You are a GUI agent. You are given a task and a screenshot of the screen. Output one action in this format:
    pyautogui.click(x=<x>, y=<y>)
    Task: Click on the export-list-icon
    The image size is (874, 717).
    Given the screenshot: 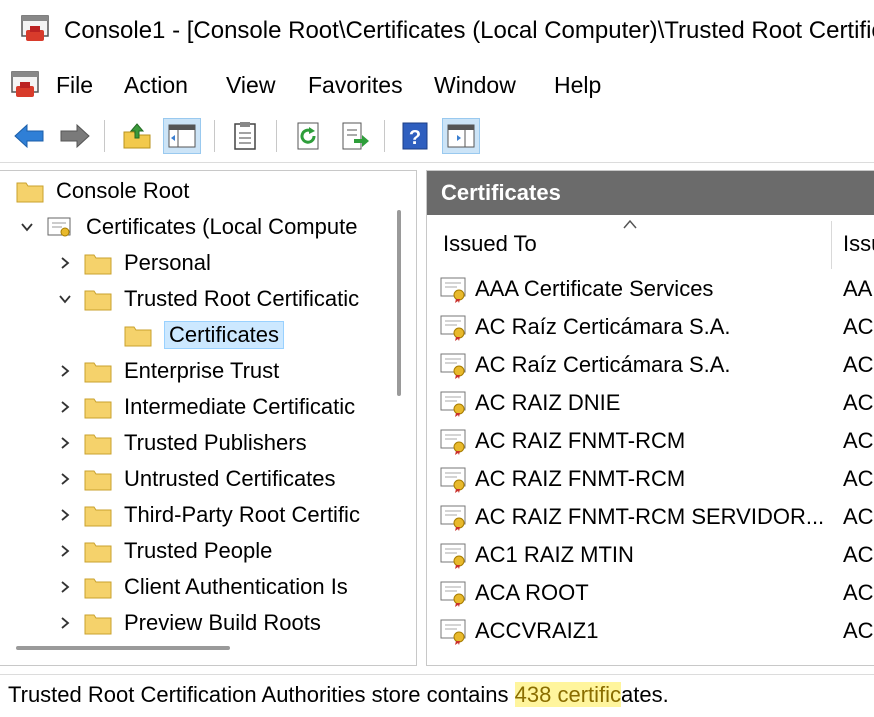 What is the action you would take?
    pyautogui.click(x=355, y=136)
    